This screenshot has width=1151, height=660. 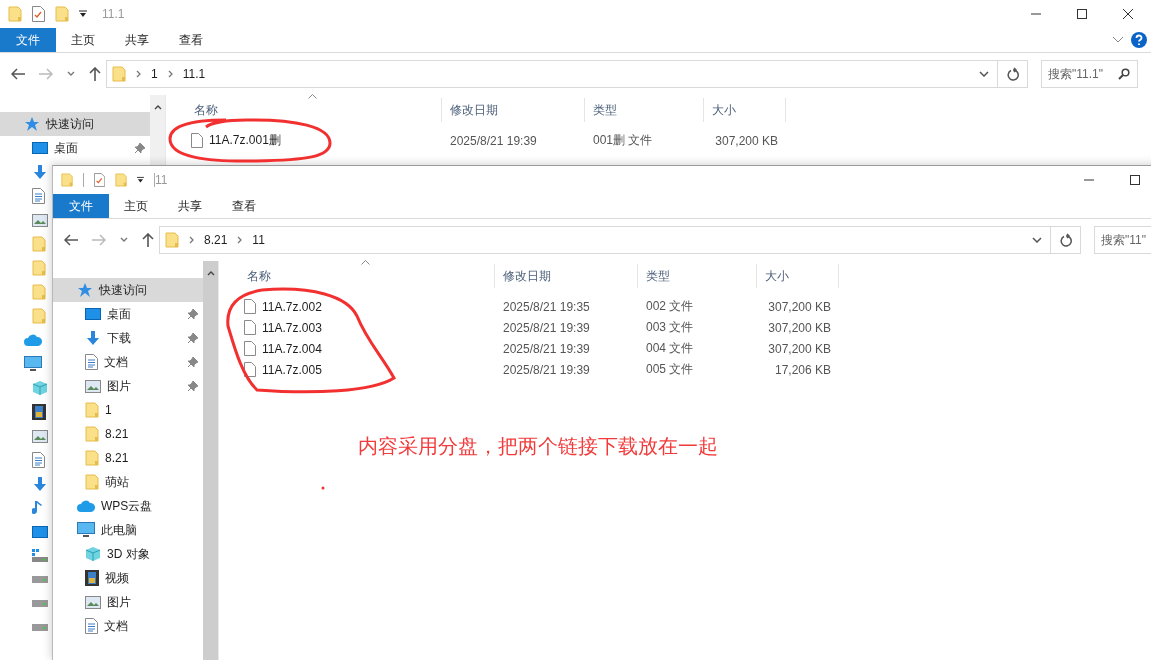 What do you see at coordinates (292, 369) in the screenshot?
I see `file-name: 11A.7z.005` at bounding box center [292, 369].